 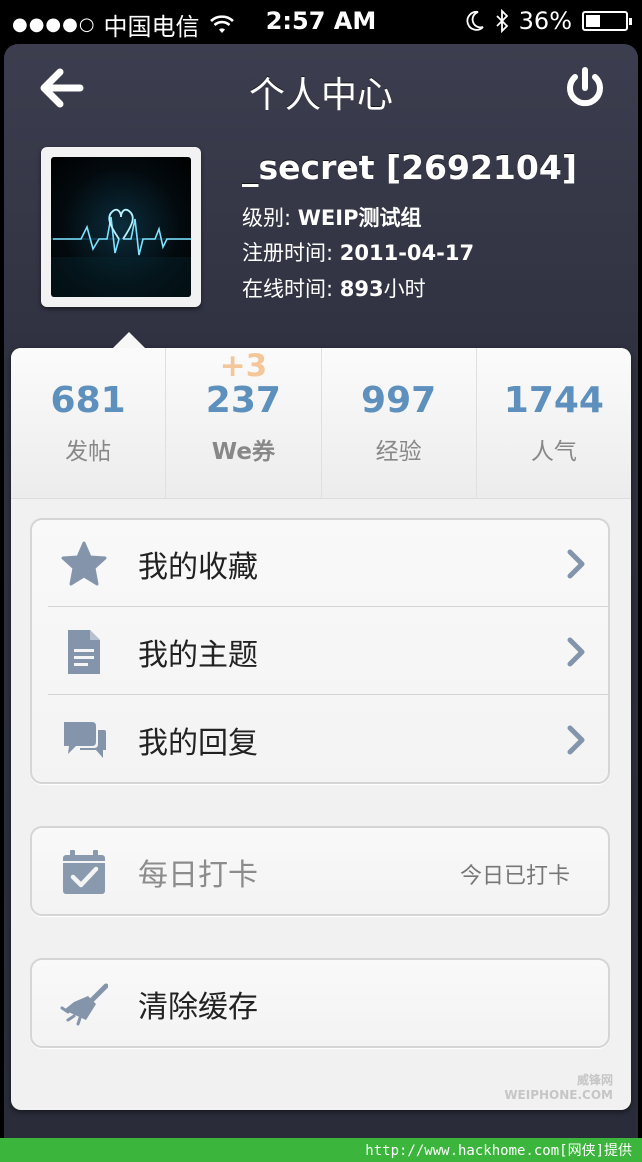 What do you see at coordinates (398, 423) in the screenshot?
I see `stat-experience: 997 经验` at bounding box center [398, 423].